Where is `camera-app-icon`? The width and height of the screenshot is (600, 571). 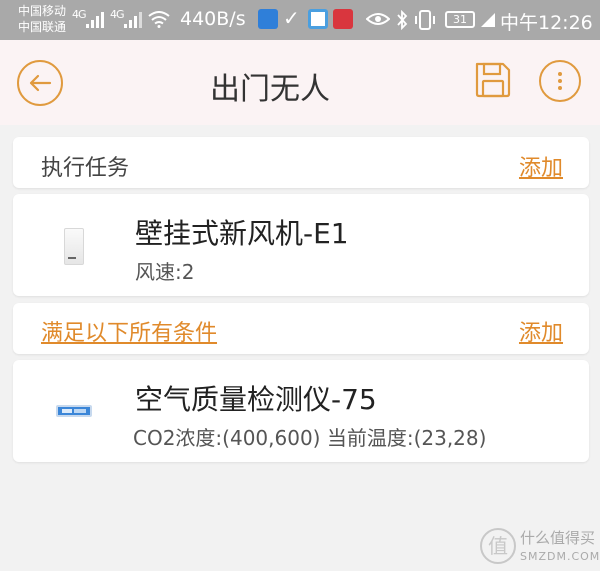
camera-app-icon is located at coordinates (318, 19).